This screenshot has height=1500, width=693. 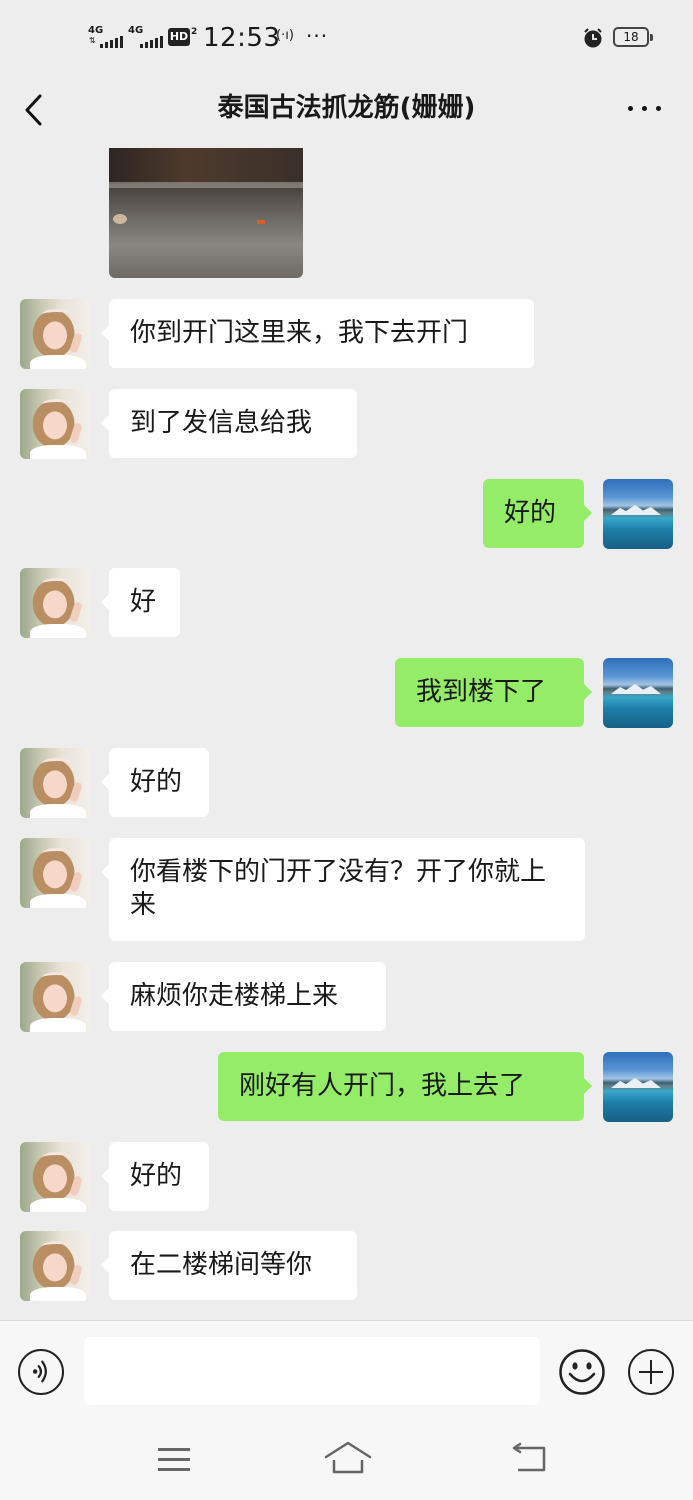 What do you see at coordinates (644, 108) in the screenshot?
I see `more-options-icon` at bounding box center [644, 108].